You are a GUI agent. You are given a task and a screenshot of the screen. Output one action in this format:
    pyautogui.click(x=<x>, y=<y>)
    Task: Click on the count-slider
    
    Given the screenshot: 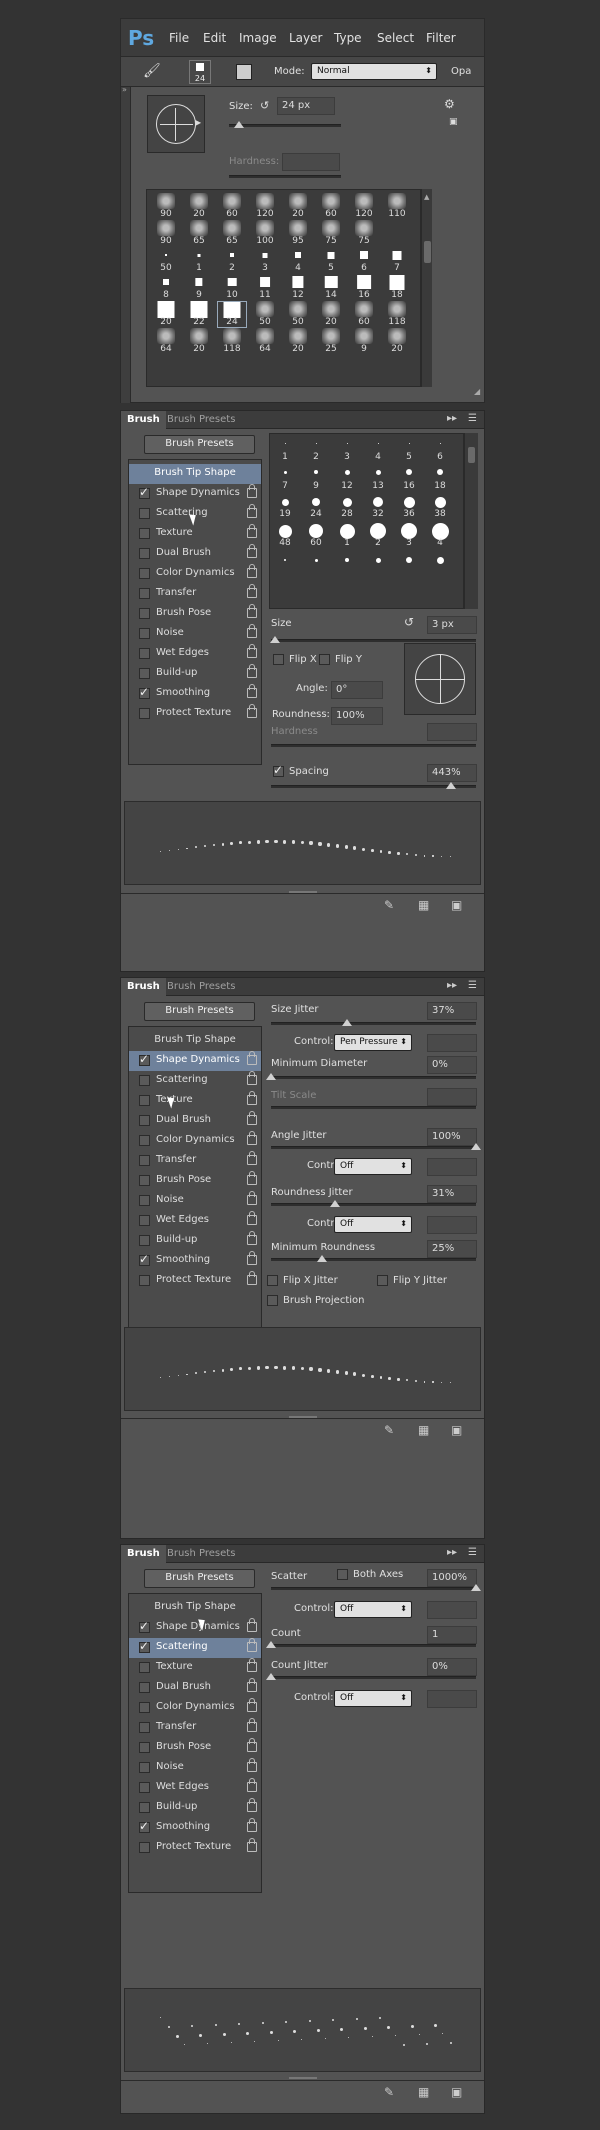 What is the action you would take?
    pyautogui.click(x=373, y=1645)
    